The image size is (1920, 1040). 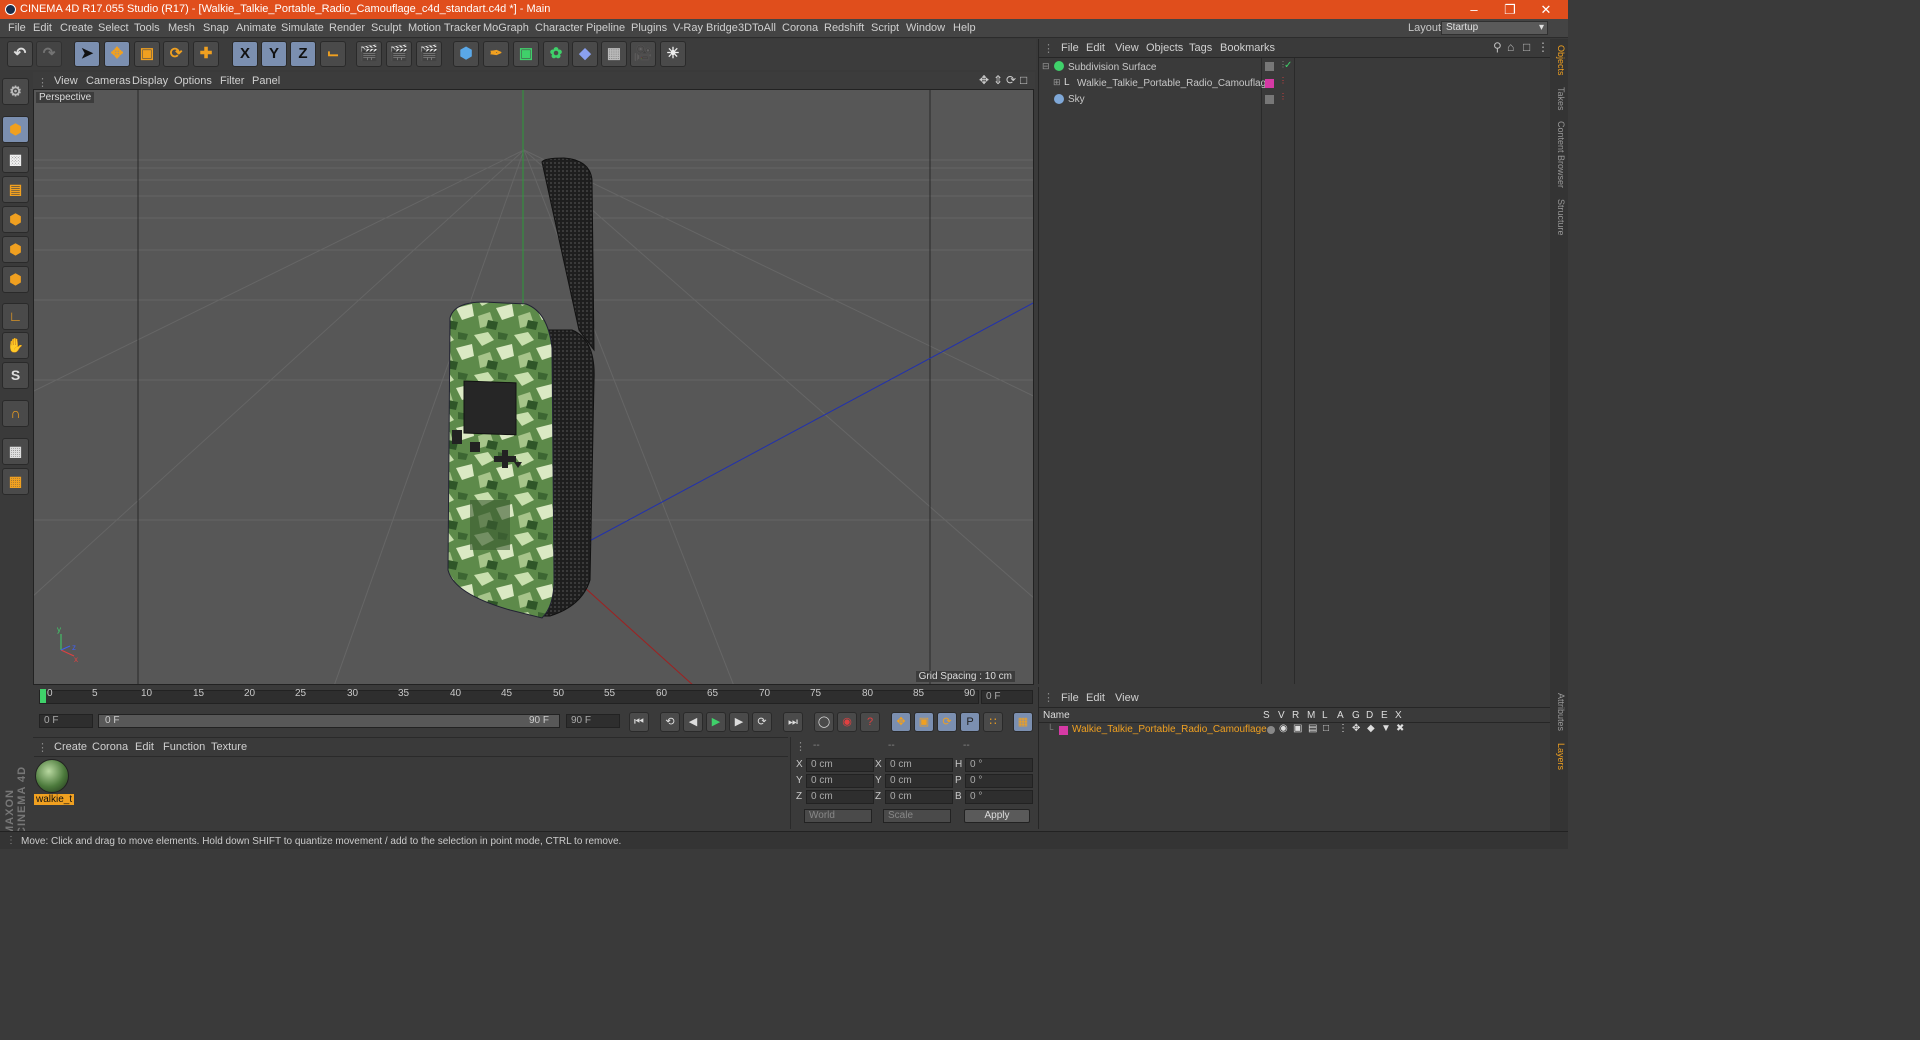 I want to click on tab-objects: Objects, so click(x=1559, y=60).